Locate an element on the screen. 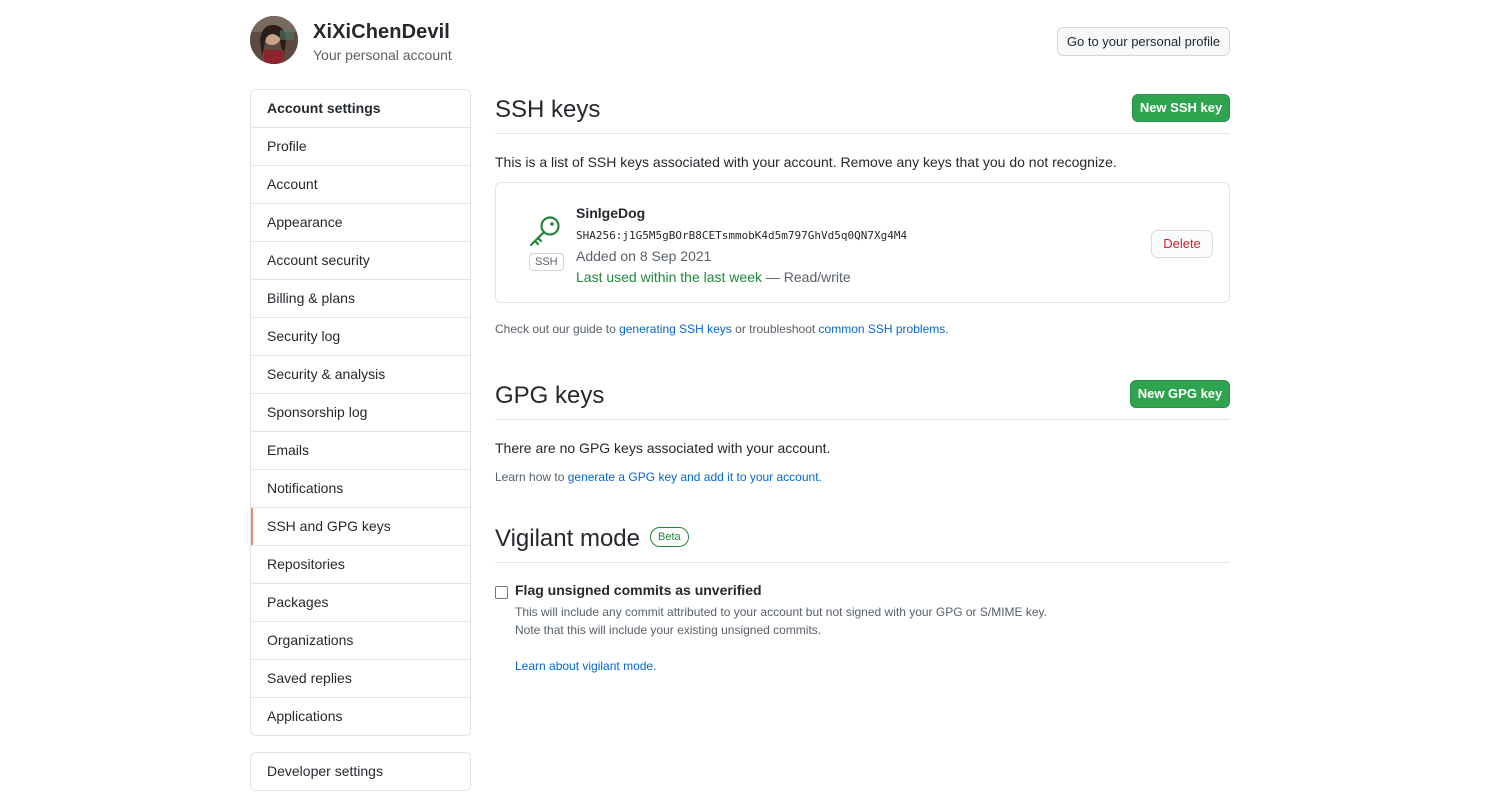 The image size is (1496, 801). sidebar-item-appearance: Appearance is located at coordinates (360, 223).